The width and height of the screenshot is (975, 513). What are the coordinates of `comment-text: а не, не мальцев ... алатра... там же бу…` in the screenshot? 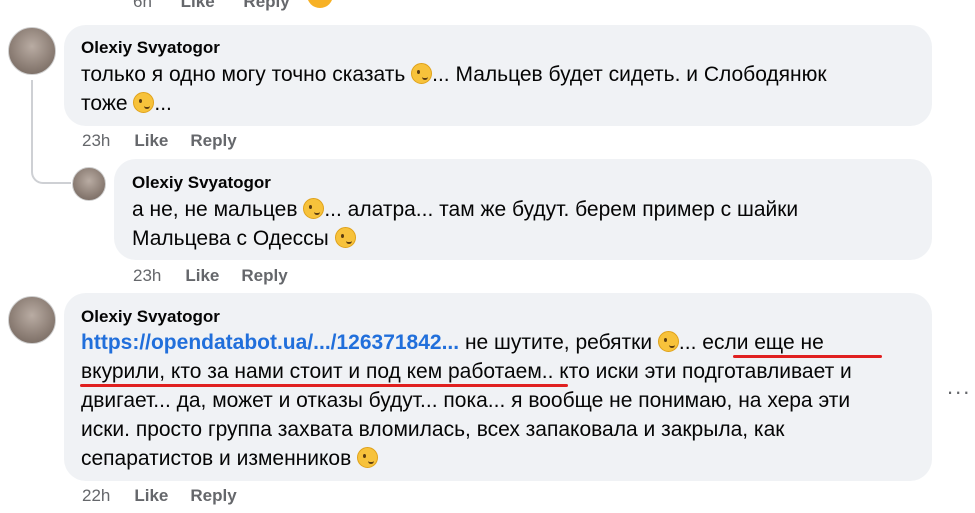 It's located at (465, 224).